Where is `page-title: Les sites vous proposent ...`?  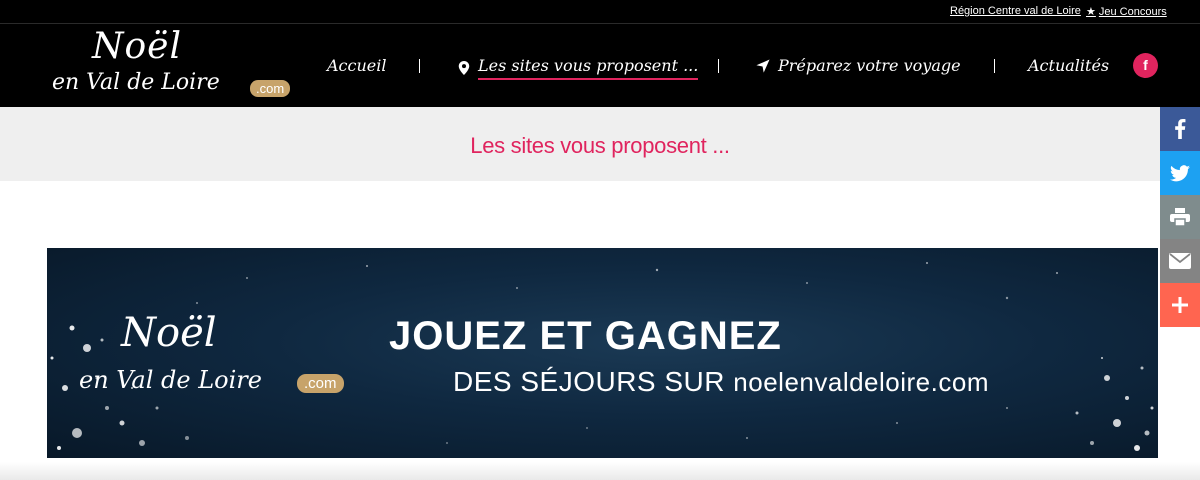
page-title: Les sites vous proposent ... is located at coordinates (600, 145).